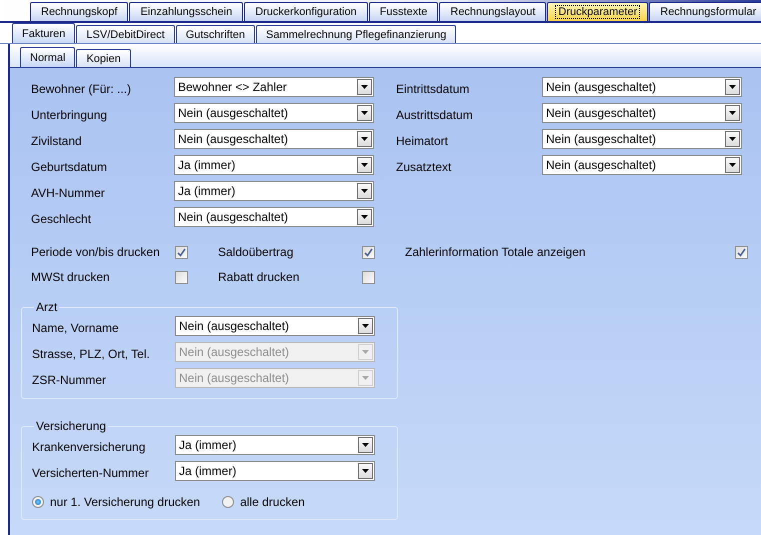 The width and height of the screenshot is (761, 535). Describe the element at coordinates (91, 353) in the screenshot. I see `field-label: Strasse, PLZ, Ort, Tel.` at that location.